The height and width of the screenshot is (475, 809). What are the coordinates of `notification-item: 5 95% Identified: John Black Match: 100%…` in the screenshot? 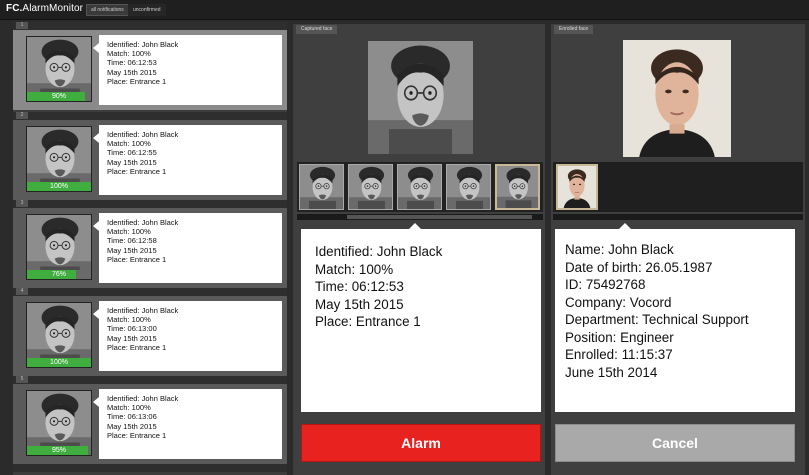 It's located at (150, 420).